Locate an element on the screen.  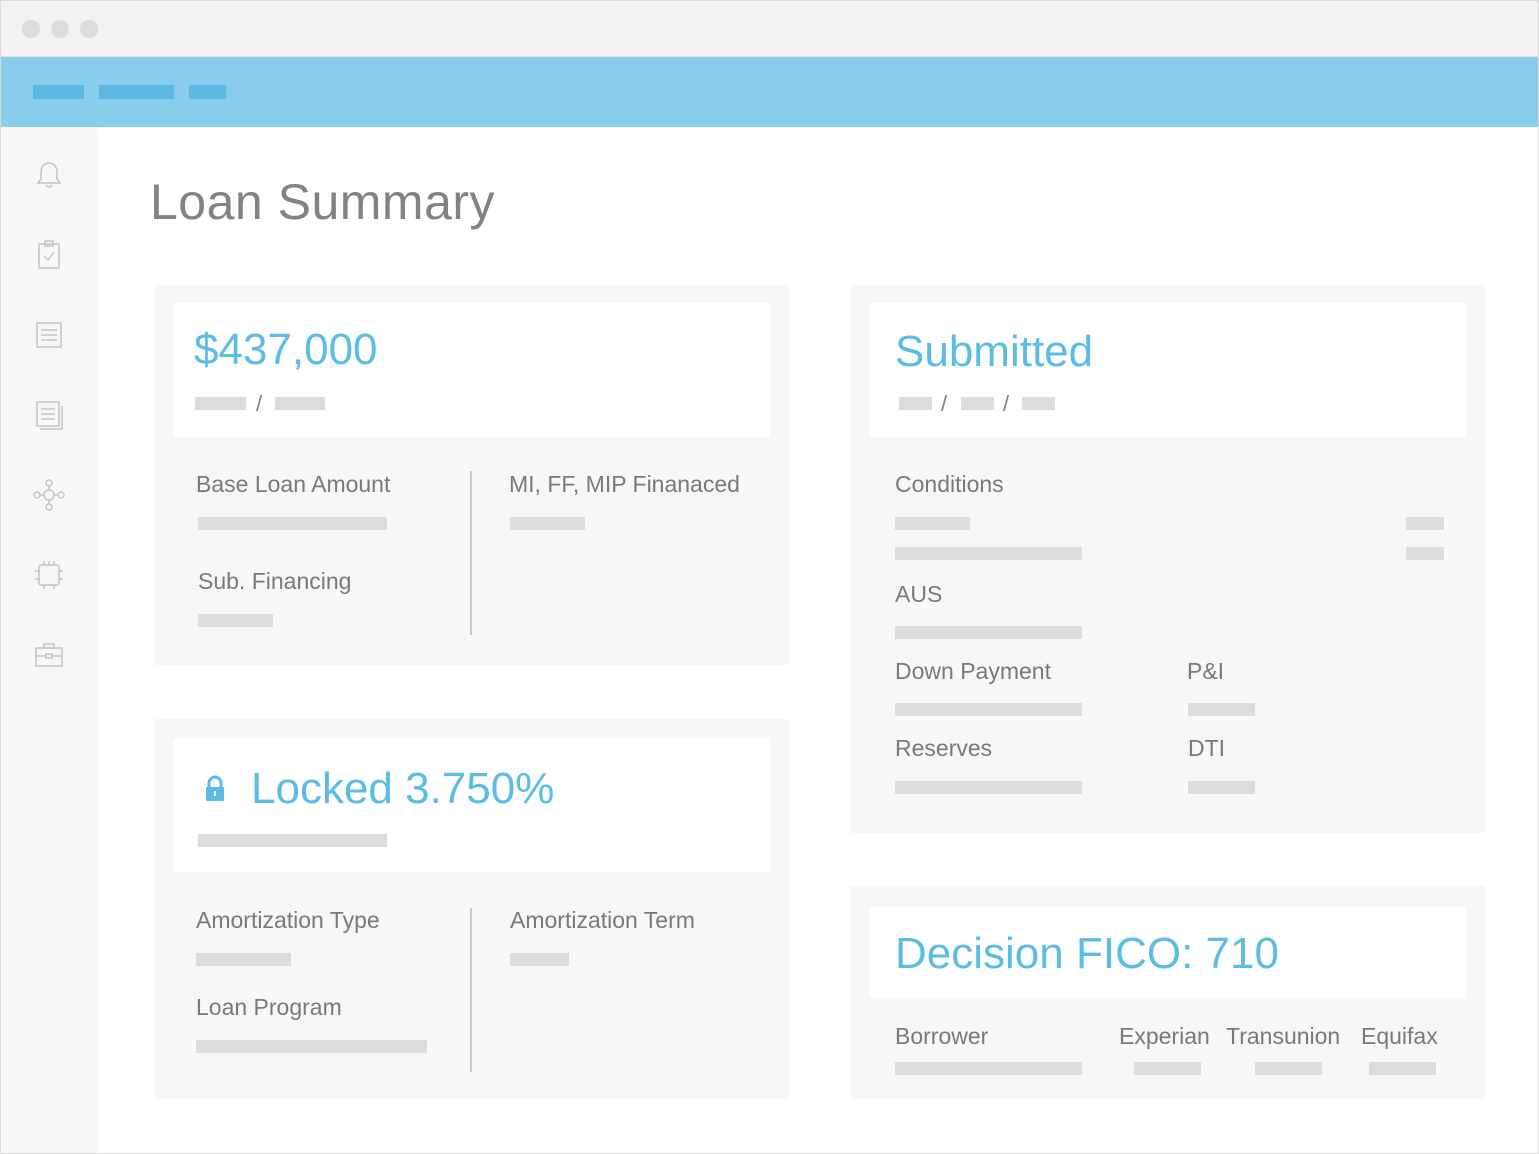
lock-icon is located at coordinates (215, 788).